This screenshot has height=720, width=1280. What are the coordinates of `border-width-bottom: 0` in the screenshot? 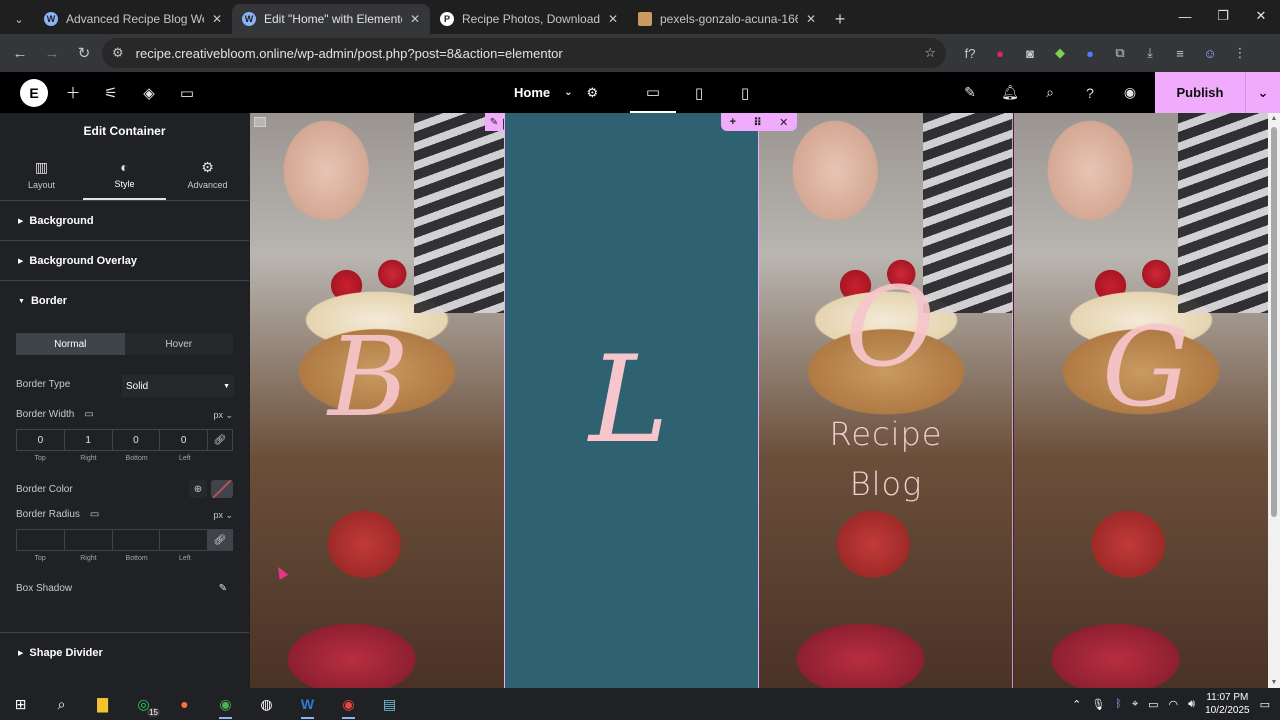 It's located at (137, 440).